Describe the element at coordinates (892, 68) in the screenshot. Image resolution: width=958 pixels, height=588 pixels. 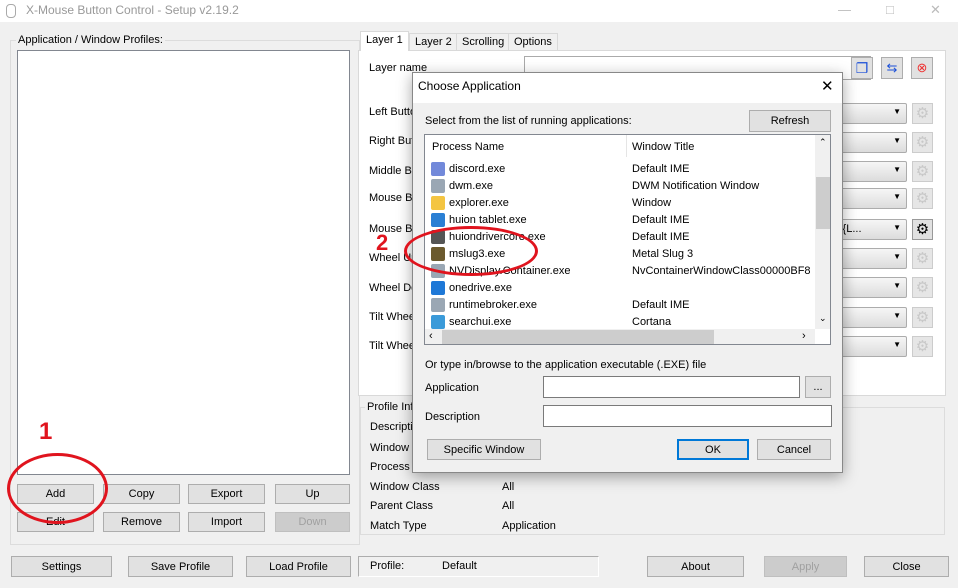
I see `swap-layers-icon: ⇆` at that location.